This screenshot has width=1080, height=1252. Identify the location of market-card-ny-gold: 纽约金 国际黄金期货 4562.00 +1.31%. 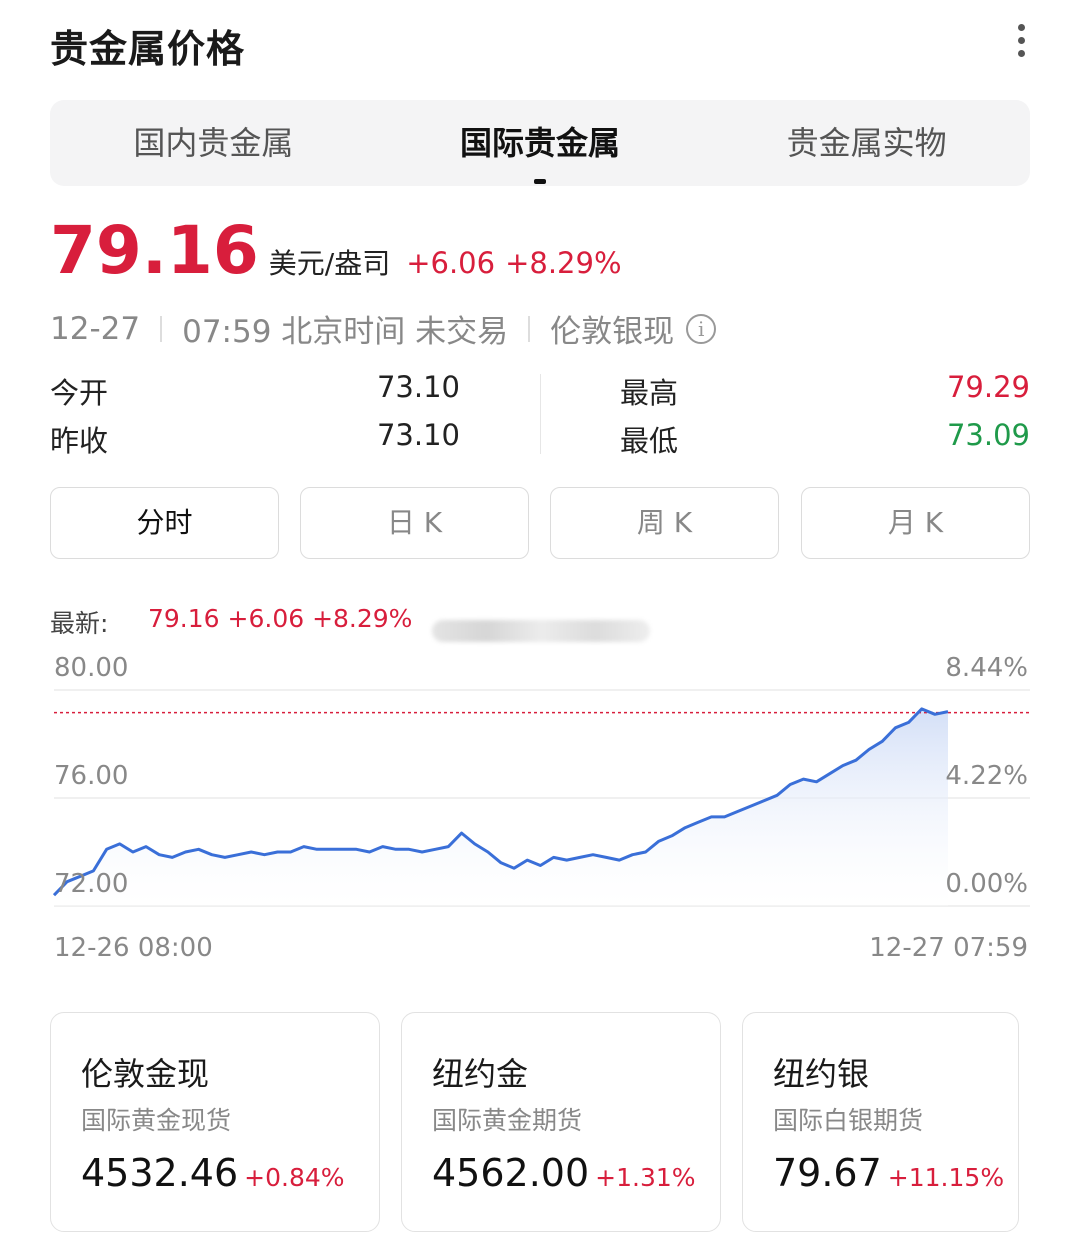
(561, 1122).